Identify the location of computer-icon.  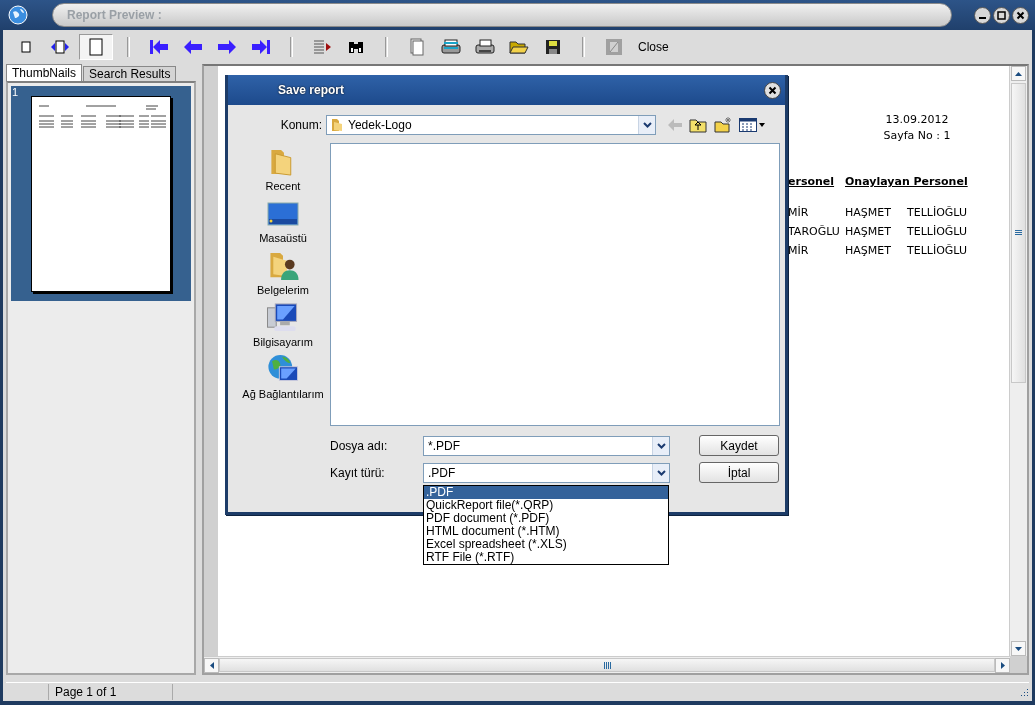
(283, 317).